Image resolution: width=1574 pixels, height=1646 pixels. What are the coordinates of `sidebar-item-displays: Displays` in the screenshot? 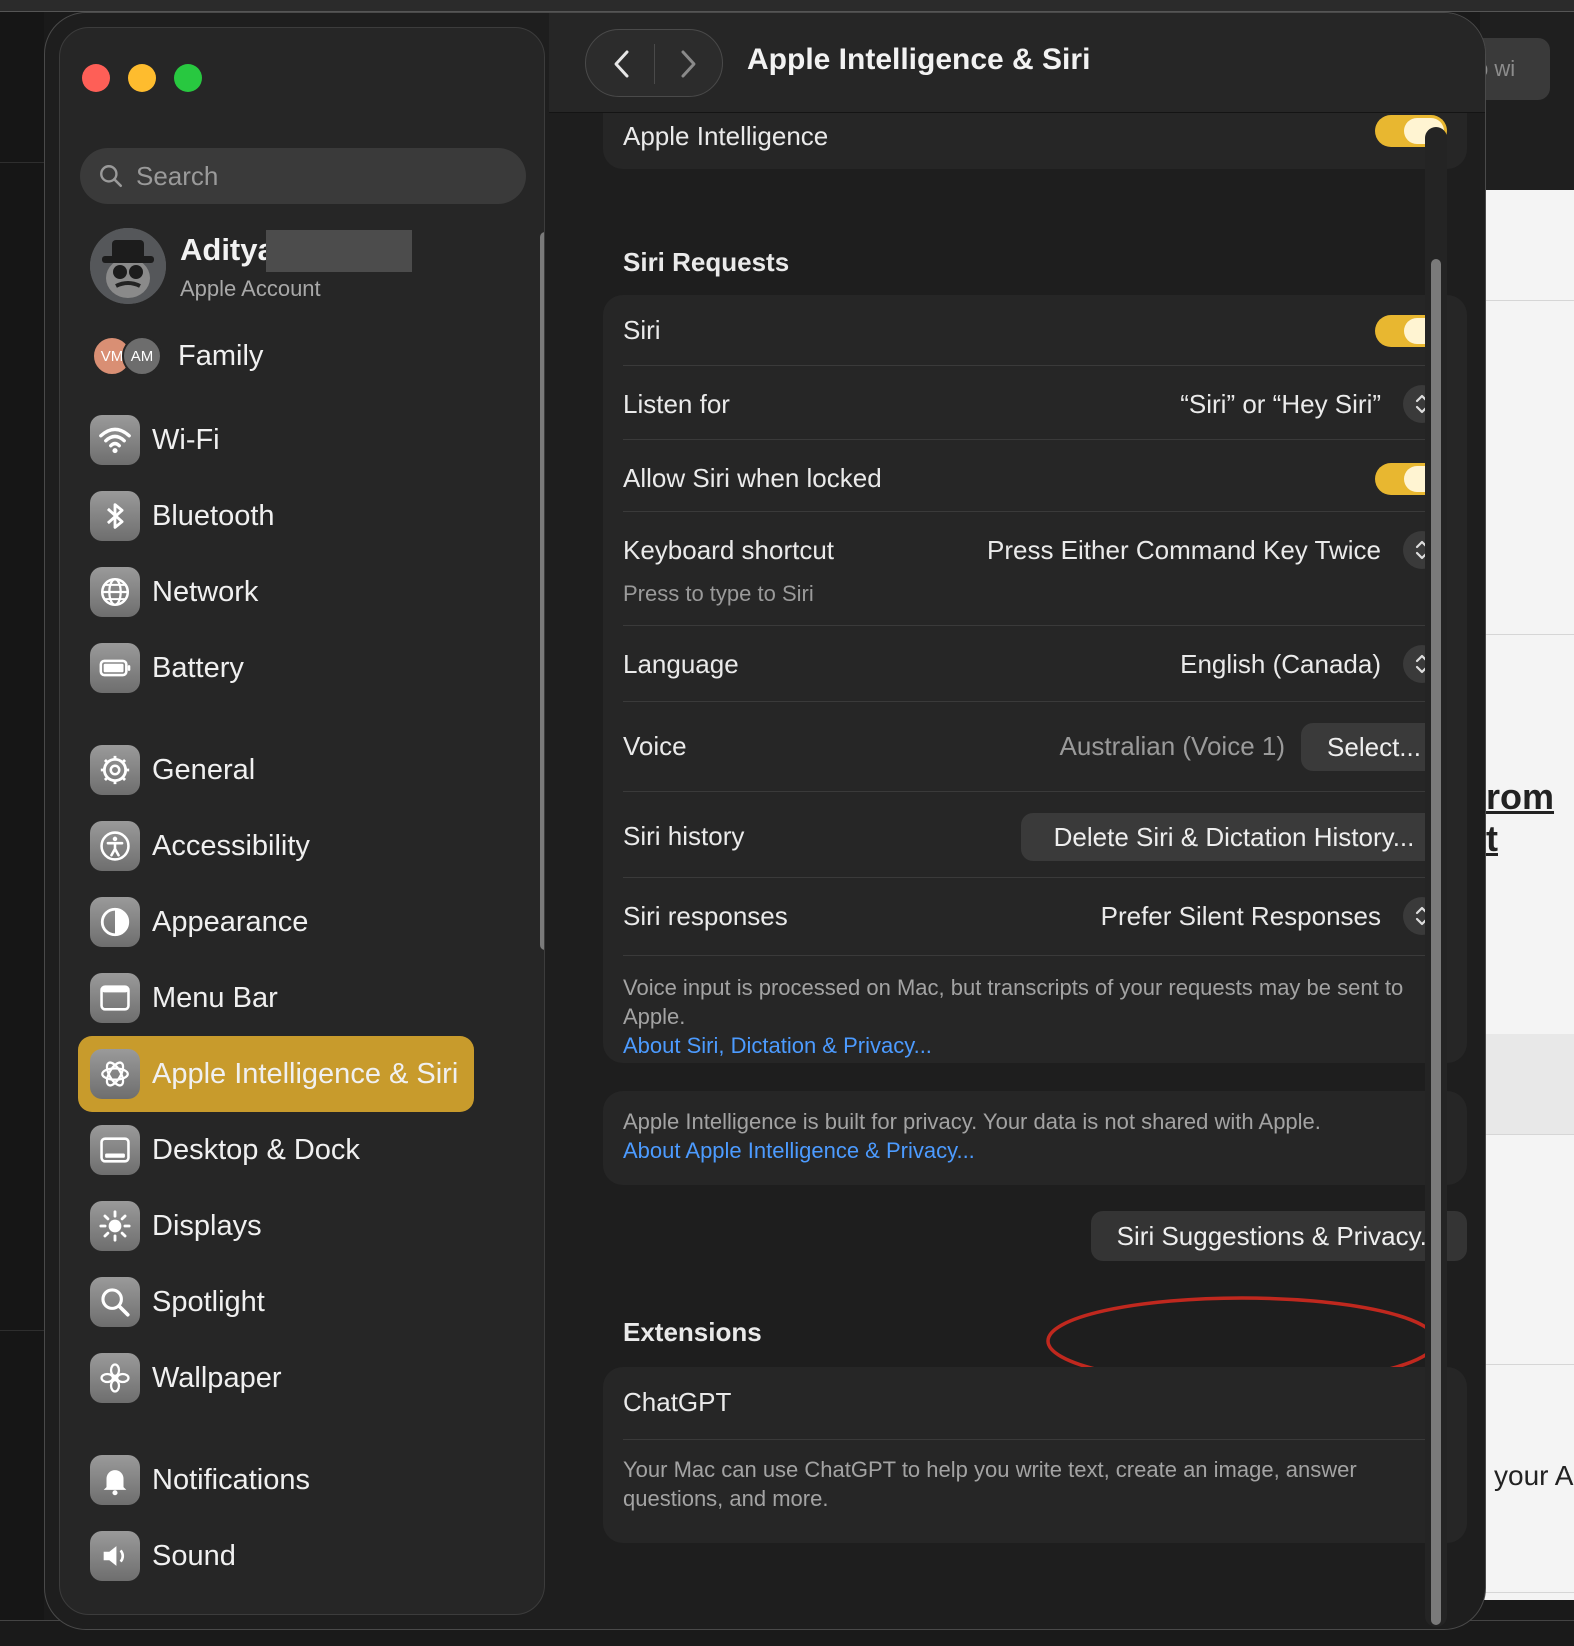 It's located at (276, 1226).